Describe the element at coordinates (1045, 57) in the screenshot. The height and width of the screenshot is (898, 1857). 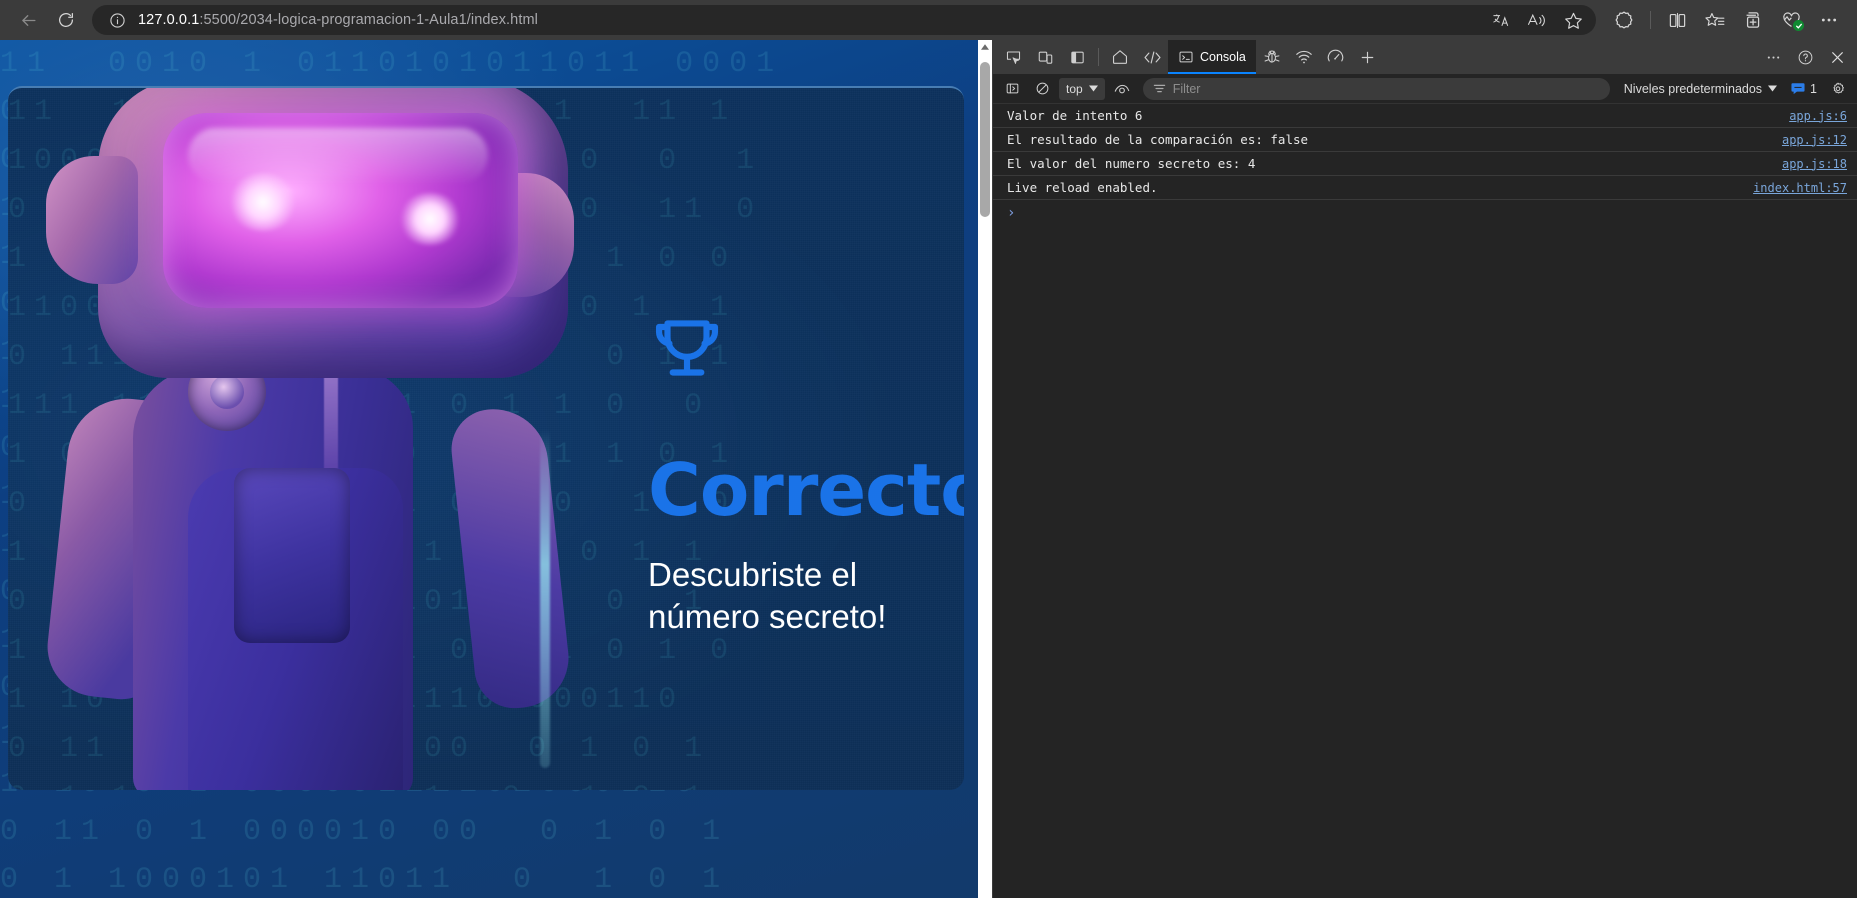
I see `device-emulation-icon` at that location.